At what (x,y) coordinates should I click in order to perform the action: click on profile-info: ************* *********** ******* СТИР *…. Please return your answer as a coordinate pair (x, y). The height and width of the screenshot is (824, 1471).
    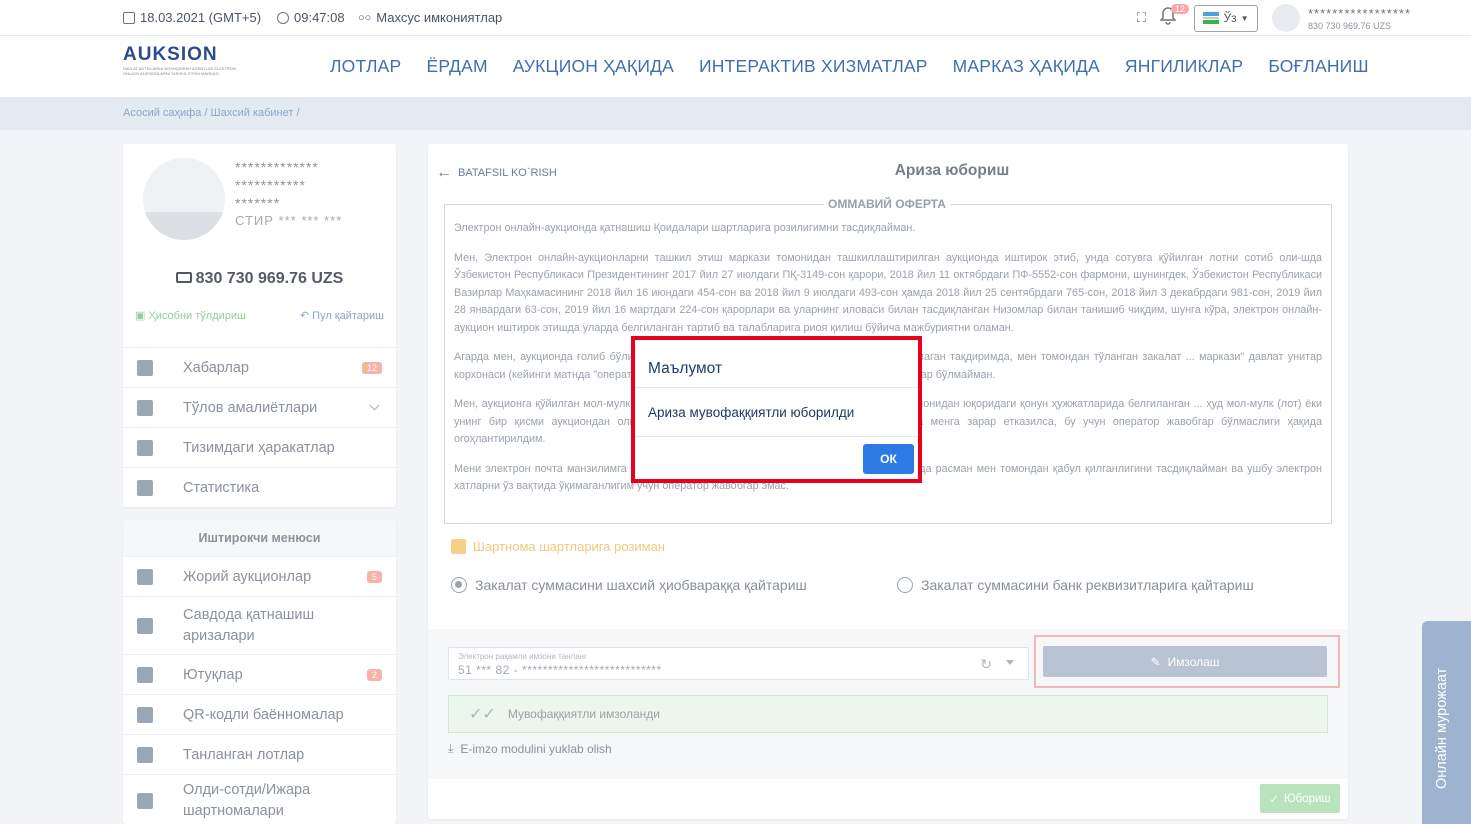
    Looking at the image, I should click on (288, 194).